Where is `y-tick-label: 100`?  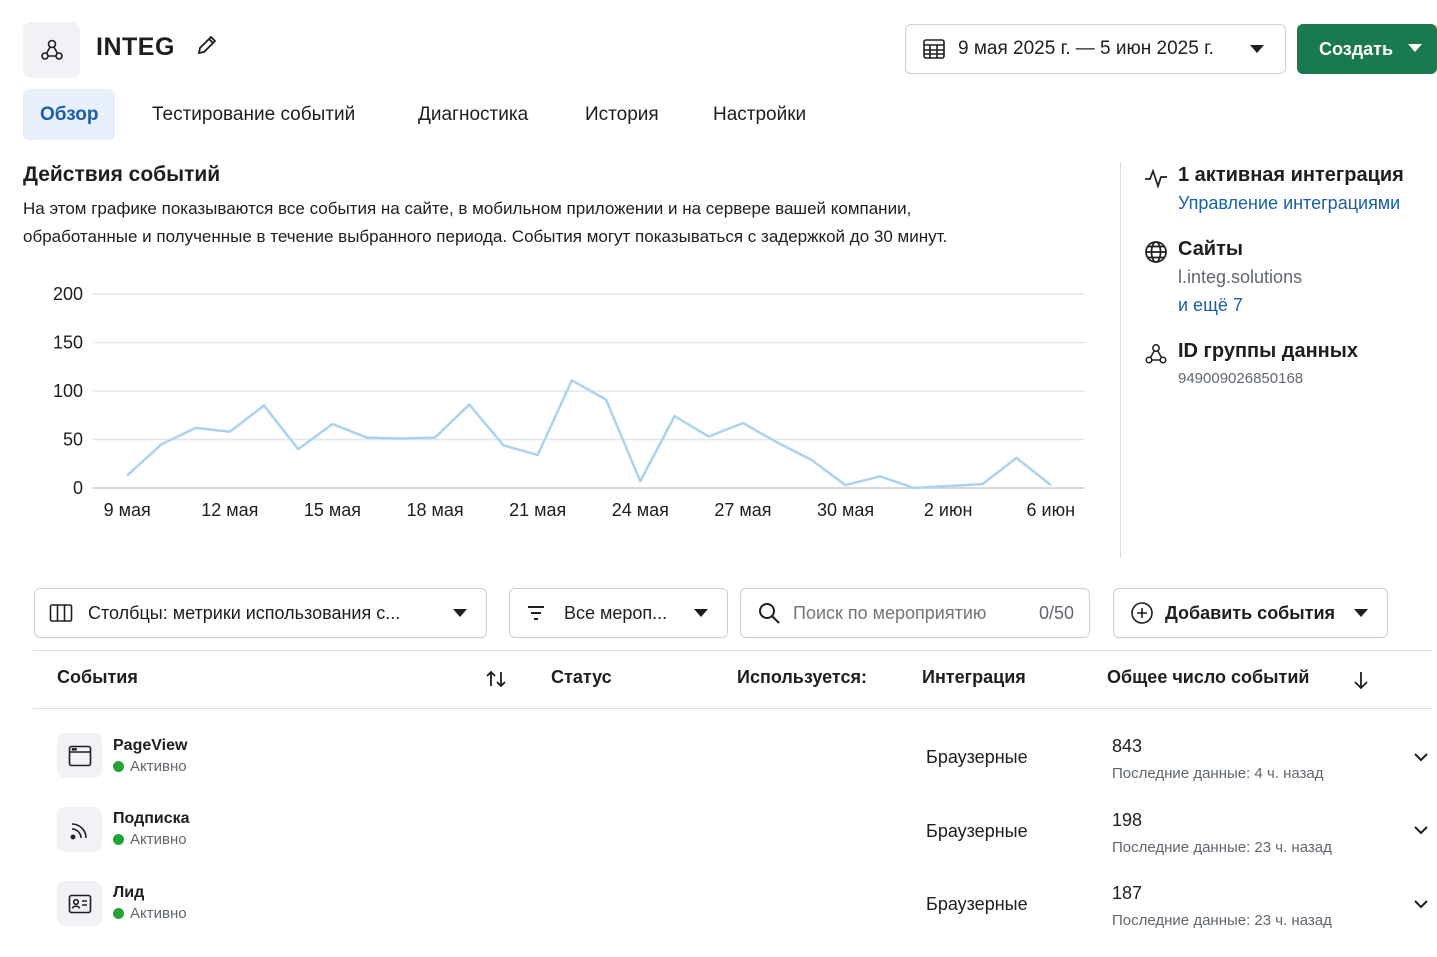 y-tick-label: 100 is located at coordinates (68, 391).